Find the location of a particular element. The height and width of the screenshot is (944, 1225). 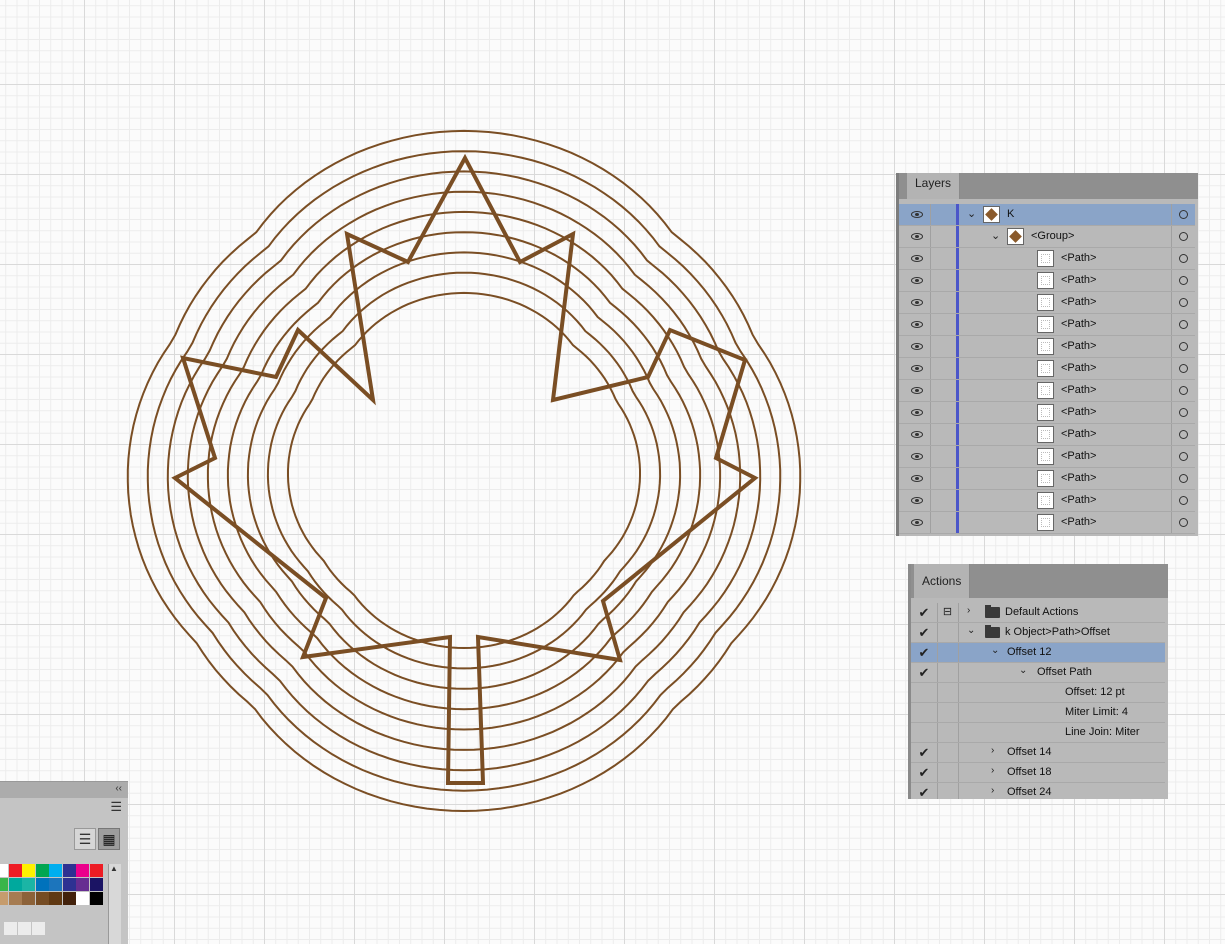

double-chevron-left-icon: ‹‹ is located at coordinates (118, 788).